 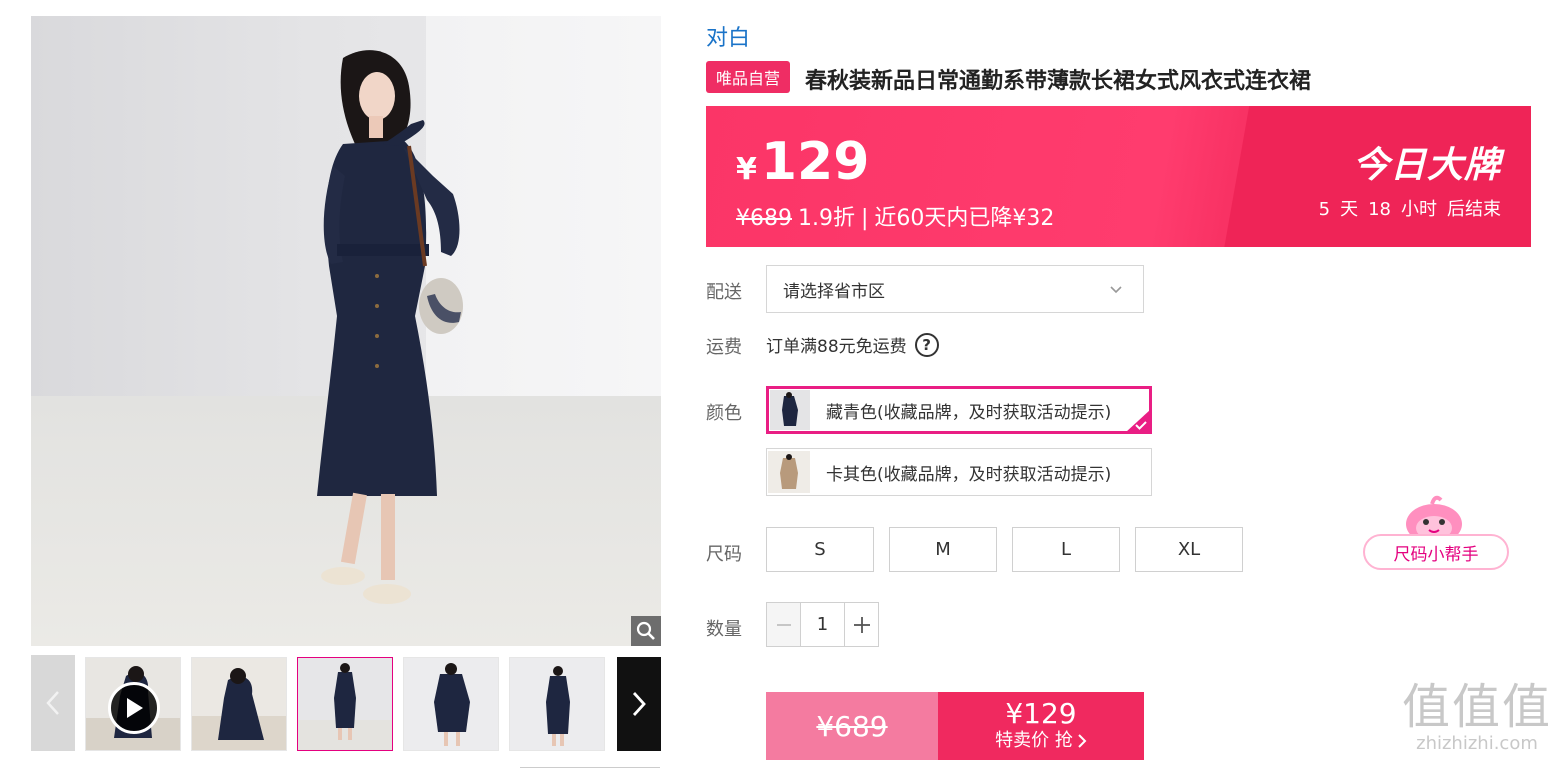 What do you see at coordinates (1058, 81) in the screenshot?
I see `product-title: 春秋装新品日常通勤系带薄款长裙女式风衣式连衣裙` at bounding box center [1058, 81].